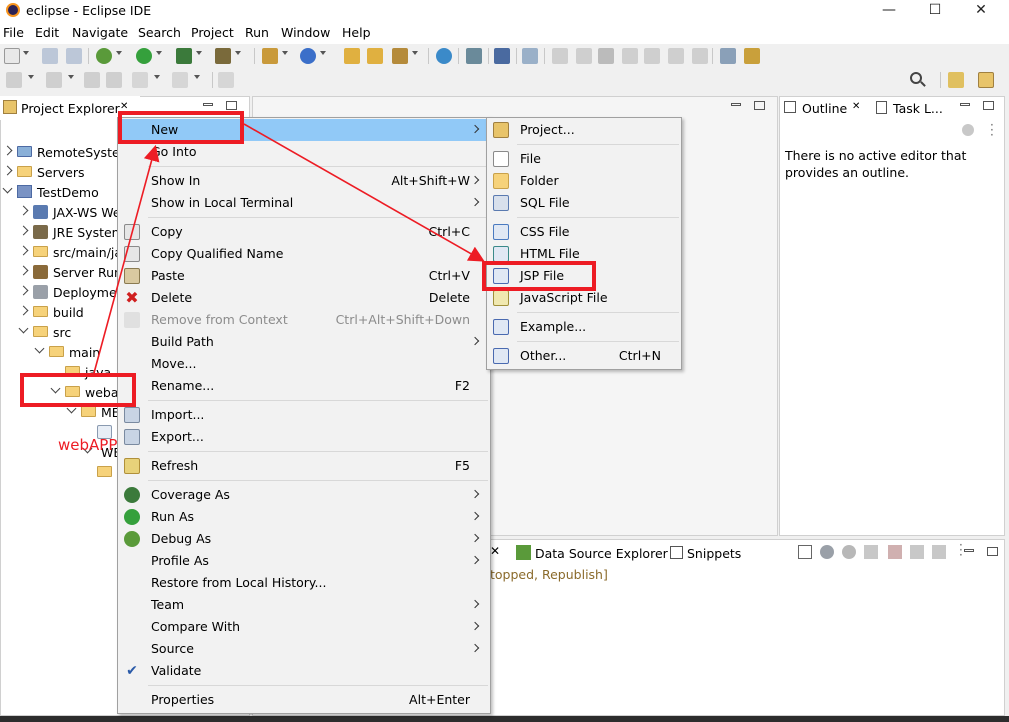 The image size is (1009, 722). What do you see at coordinates (126, 259) in the screenshot?
I see `arrow-to-new` at bounding box center [126, 259].